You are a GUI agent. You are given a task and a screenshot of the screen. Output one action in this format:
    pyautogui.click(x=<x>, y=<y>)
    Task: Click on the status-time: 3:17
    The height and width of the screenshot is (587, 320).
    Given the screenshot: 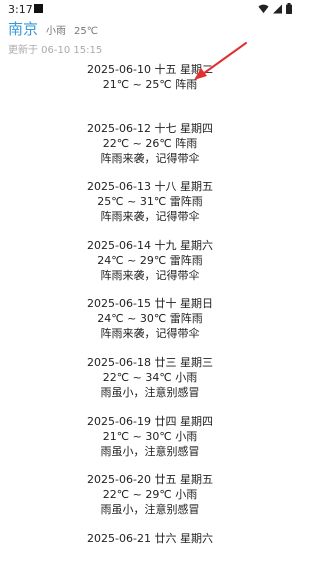 What is the action you would take?
    pyautogui.click(x=20, y=9)
    